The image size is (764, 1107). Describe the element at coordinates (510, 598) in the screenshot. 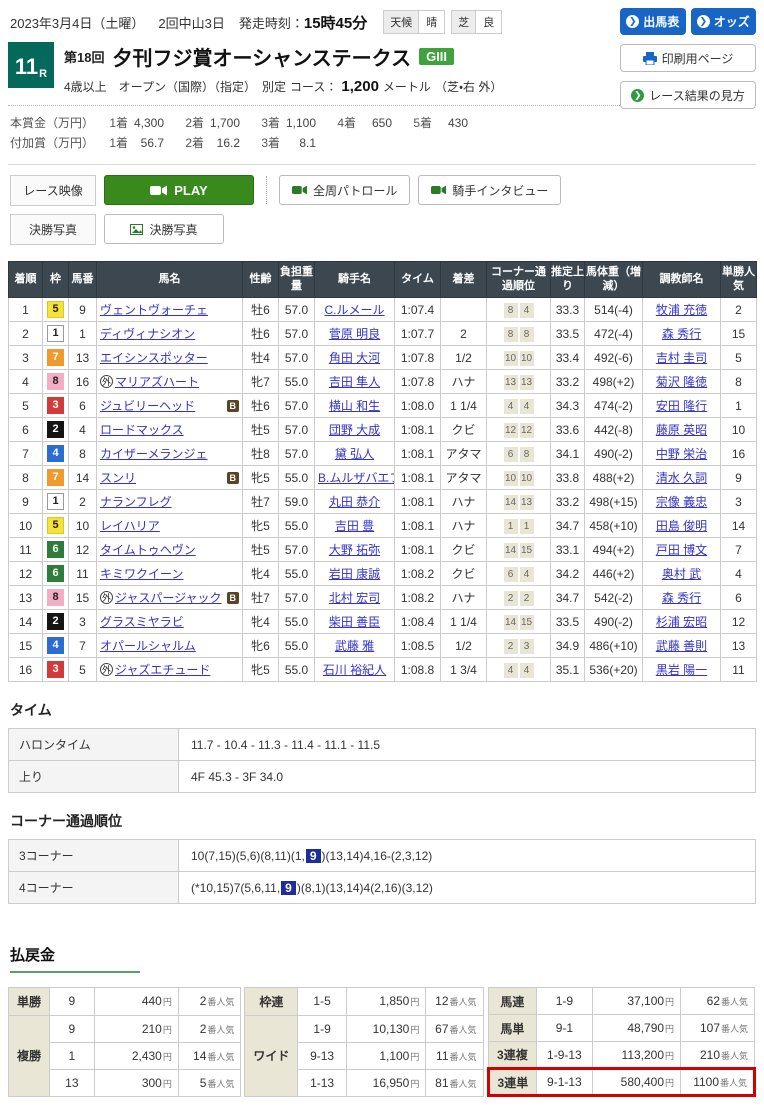

I see `corner-position-box: 2` at that location.